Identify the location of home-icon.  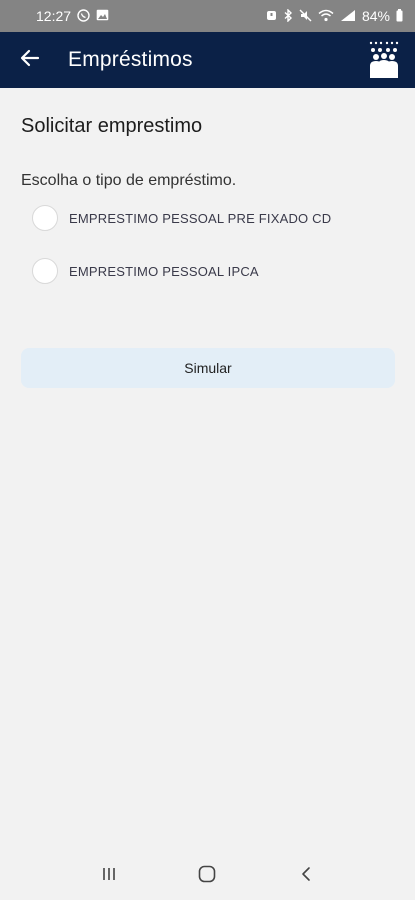
(207, 876).